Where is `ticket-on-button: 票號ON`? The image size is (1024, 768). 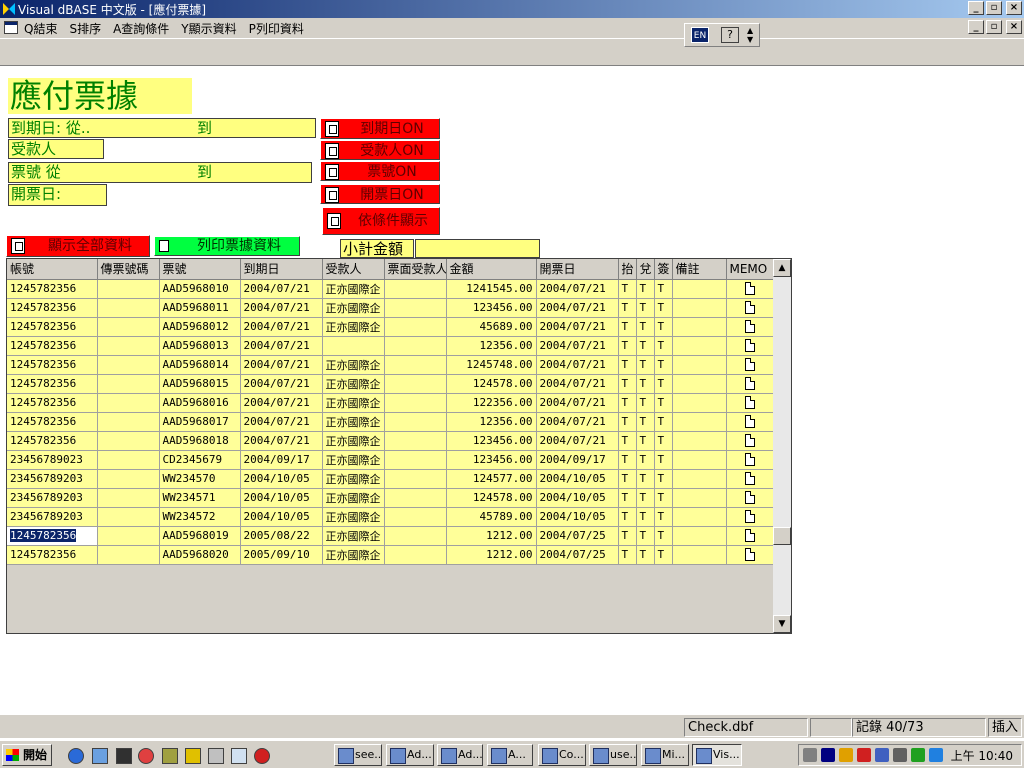 ticket-on-button: 票號ON is located at coordinates (380, 171).